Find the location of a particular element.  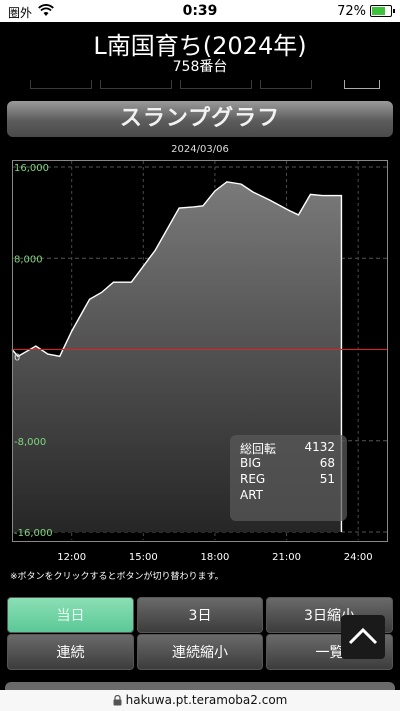

battery-icon is located at coordinates (382, 11).